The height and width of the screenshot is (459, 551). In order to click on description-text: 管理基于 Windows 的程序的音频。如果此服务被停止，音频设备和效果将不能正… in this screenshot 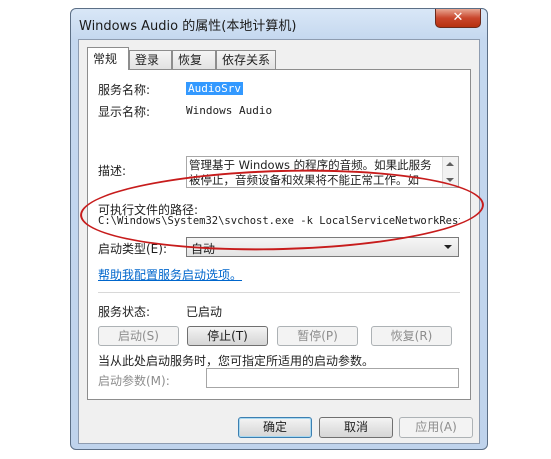, I will do `click(310, 172)`.